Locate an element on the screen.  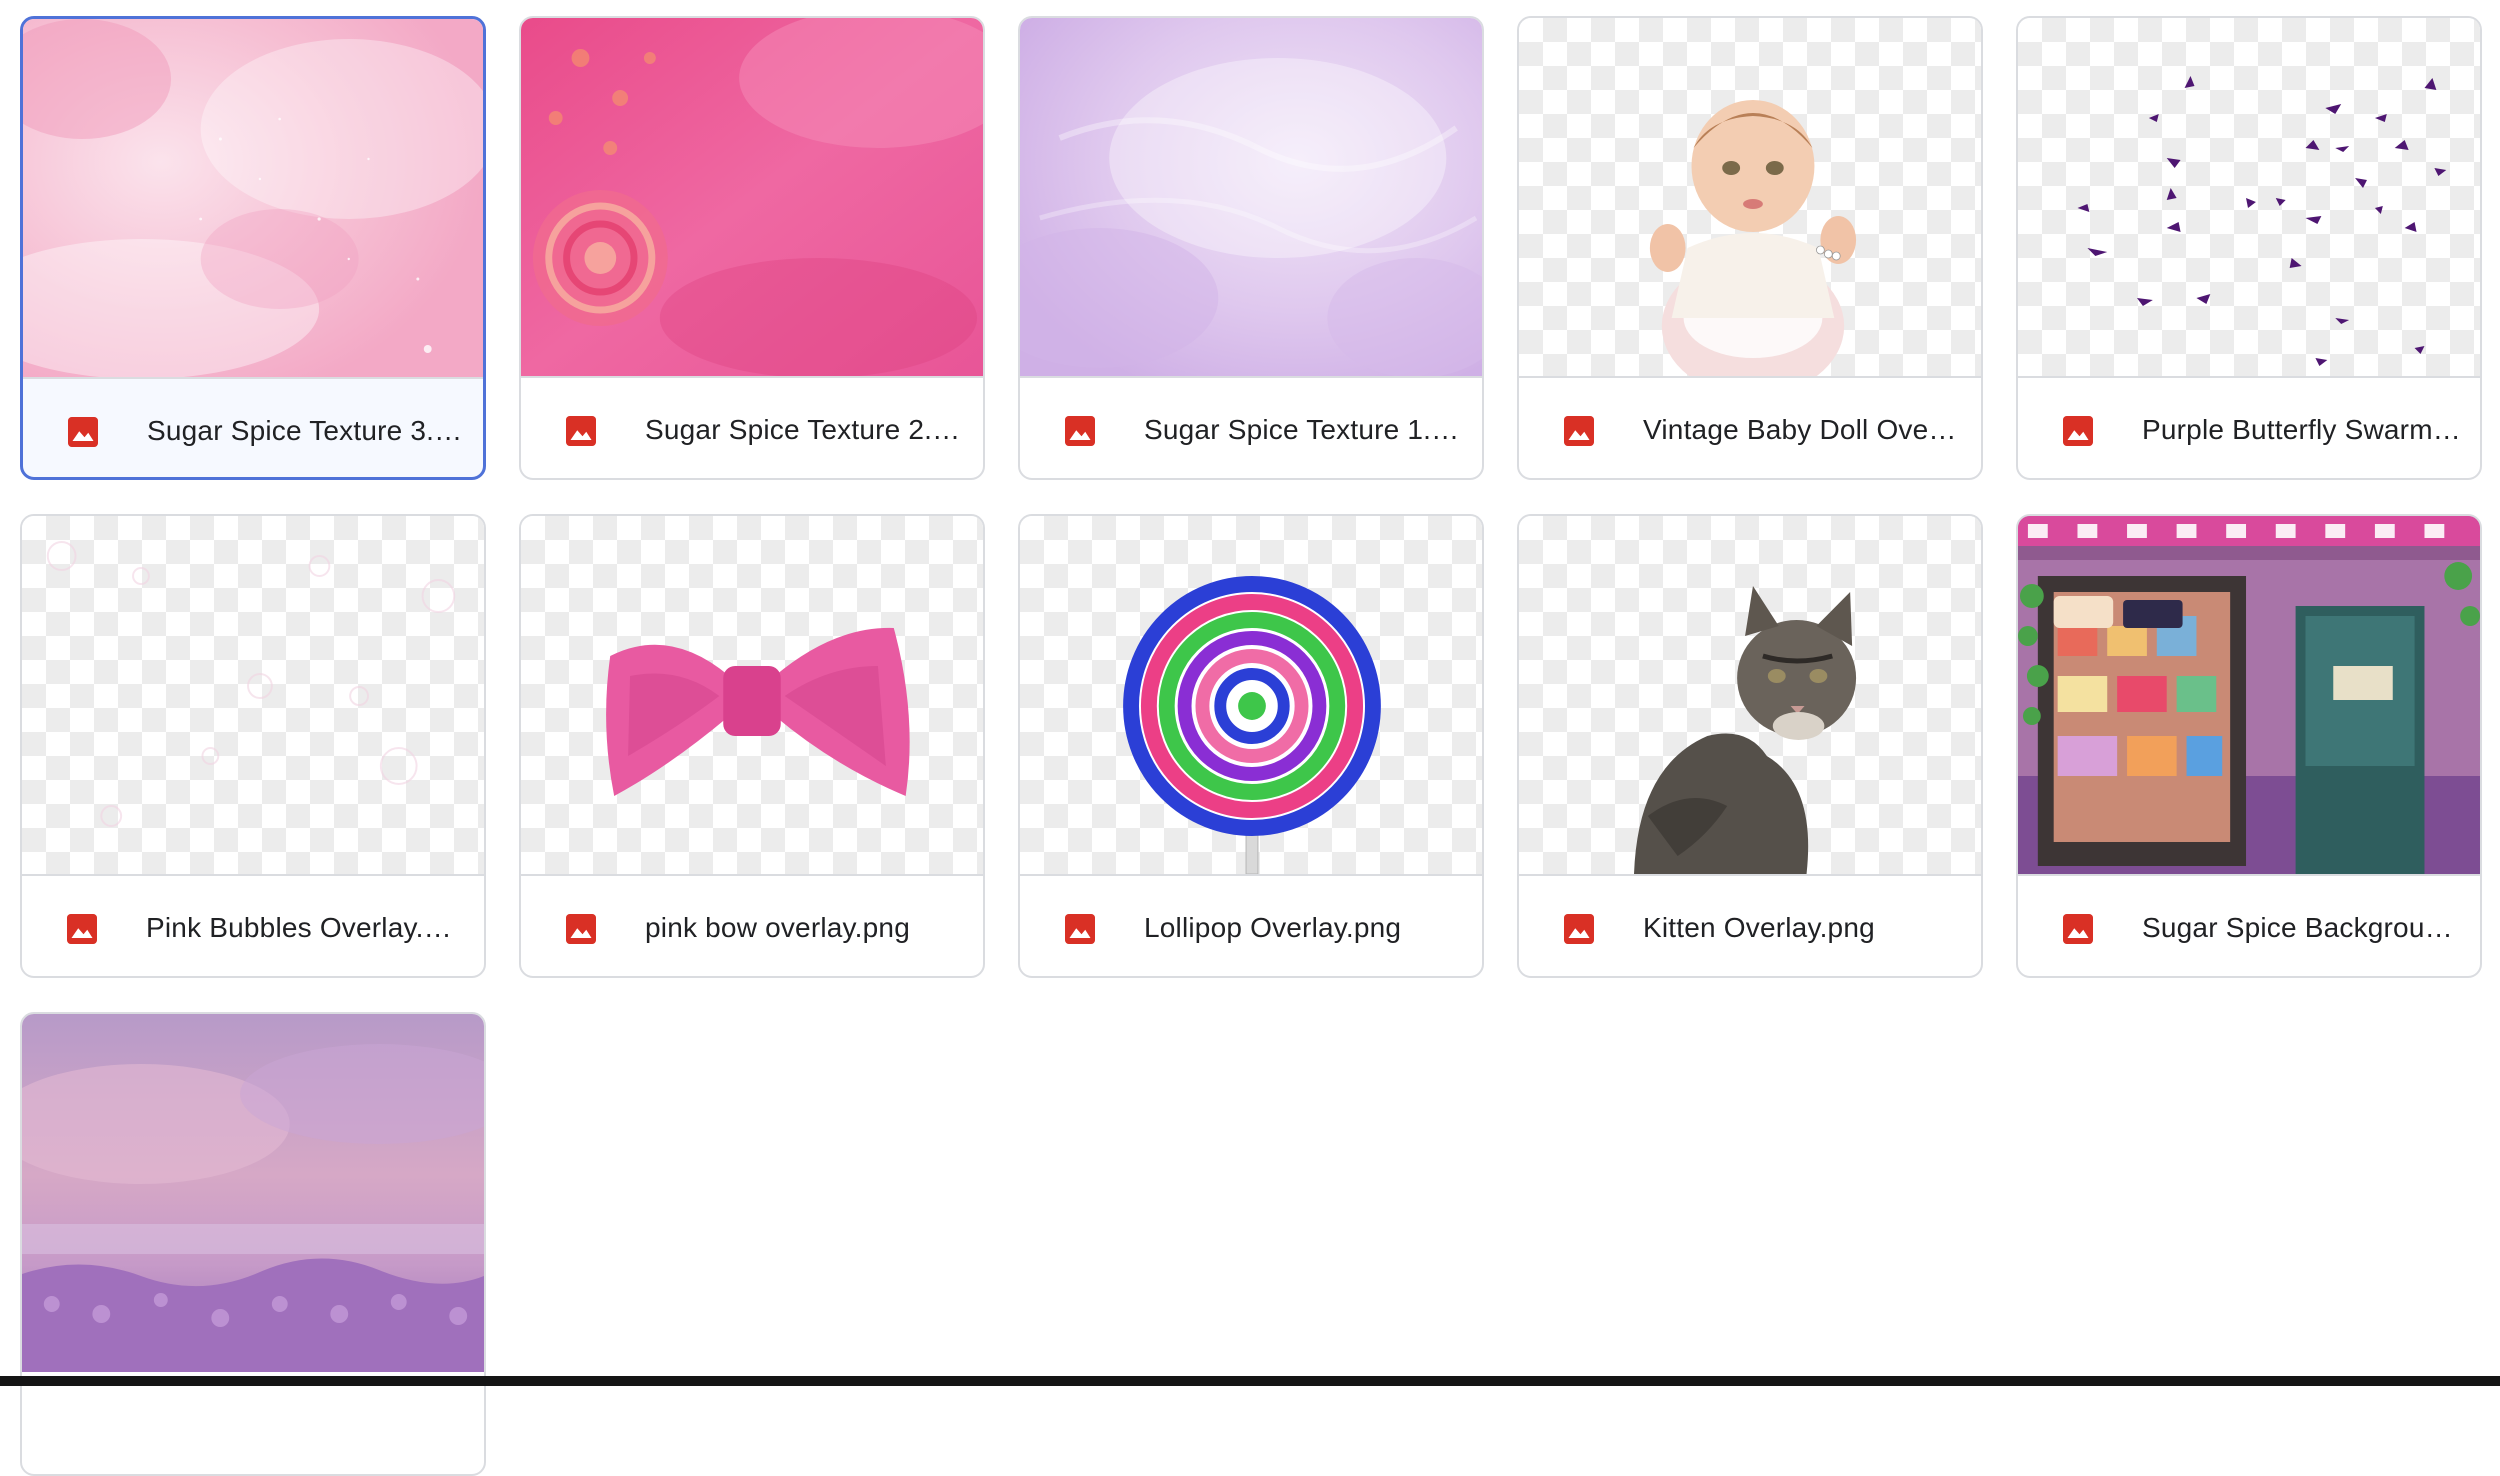
file-caption: Purple Butterfly Swarm Overlay.png is located at coordinates (2249, 427).